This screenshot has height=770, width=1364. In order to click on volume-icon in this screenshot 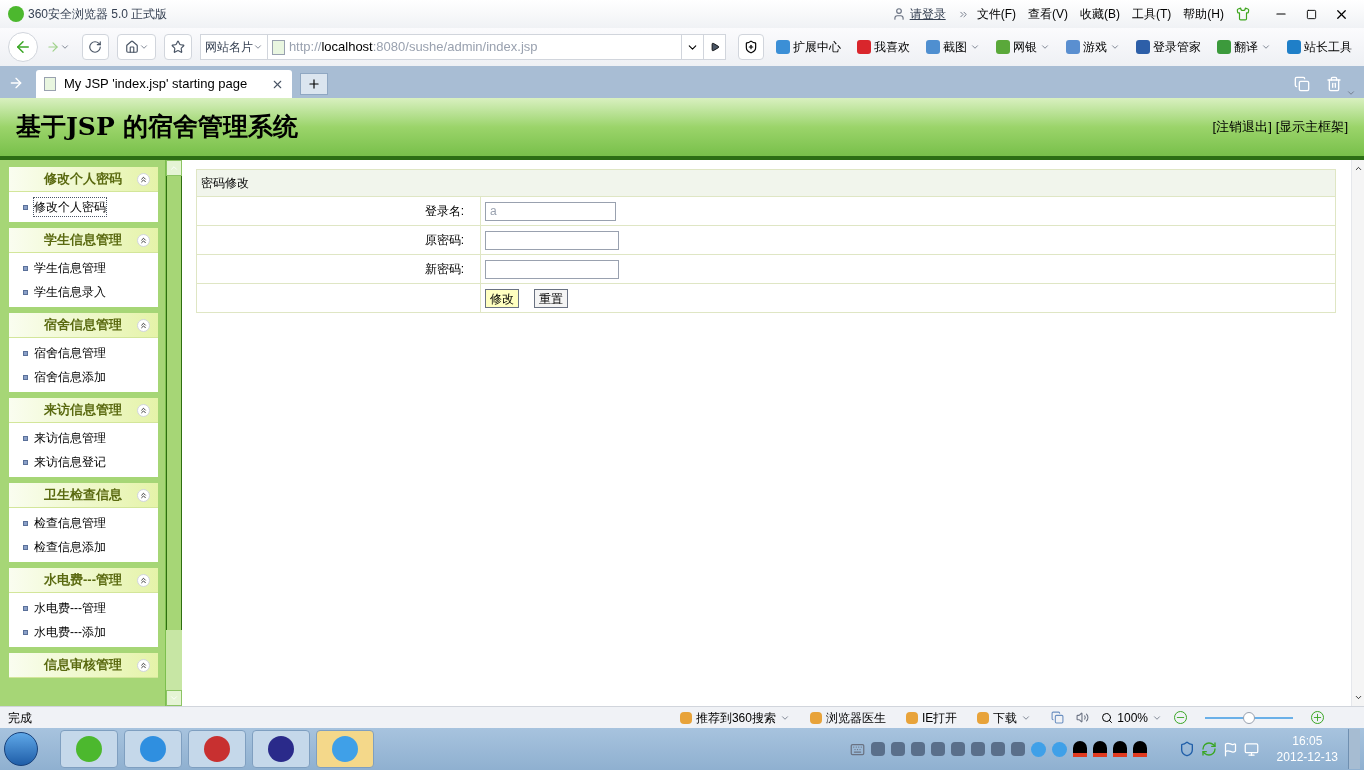, I will do `click(1083, 717)`.